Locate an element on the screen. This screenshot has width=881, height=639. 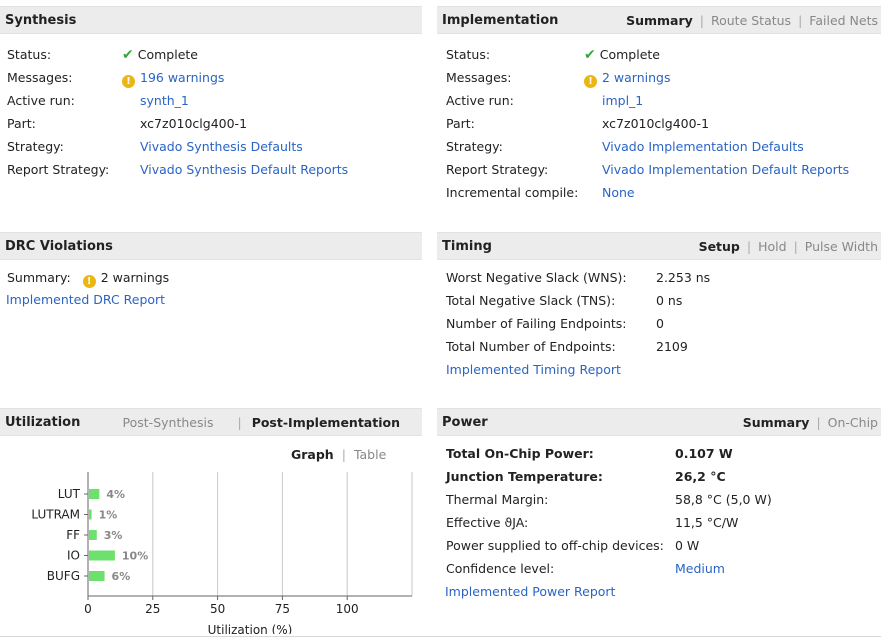
implementation-row-active-run: Active run: impl_1 is located at coordinates (661, 101).